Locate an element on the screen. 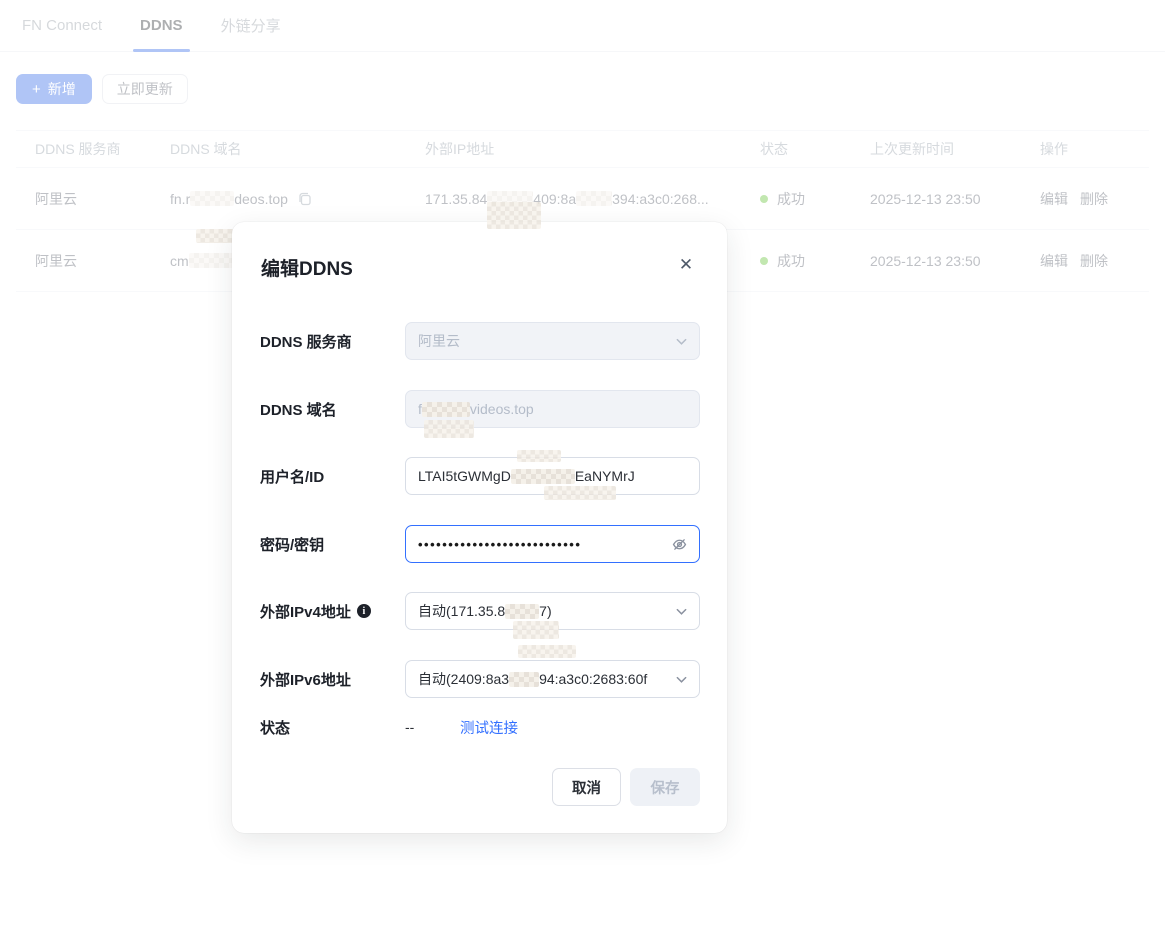  username-value-a: LTAI5tGWMgD is located at coordinates (464, 476).